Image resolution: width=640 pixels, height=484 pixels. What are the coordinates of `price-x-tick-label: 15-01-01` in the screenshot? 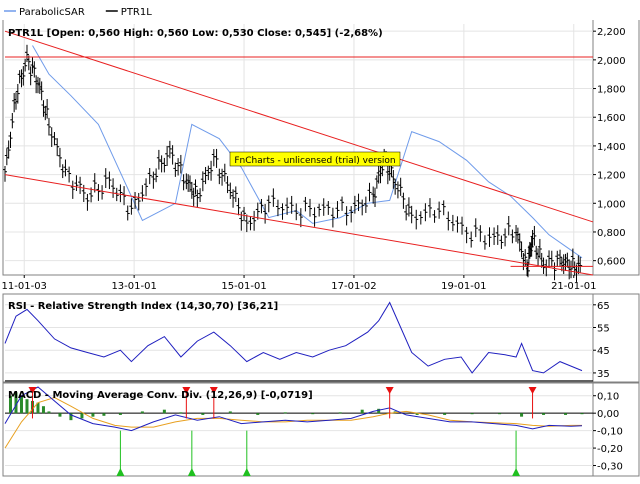 It's located at (243, 286).